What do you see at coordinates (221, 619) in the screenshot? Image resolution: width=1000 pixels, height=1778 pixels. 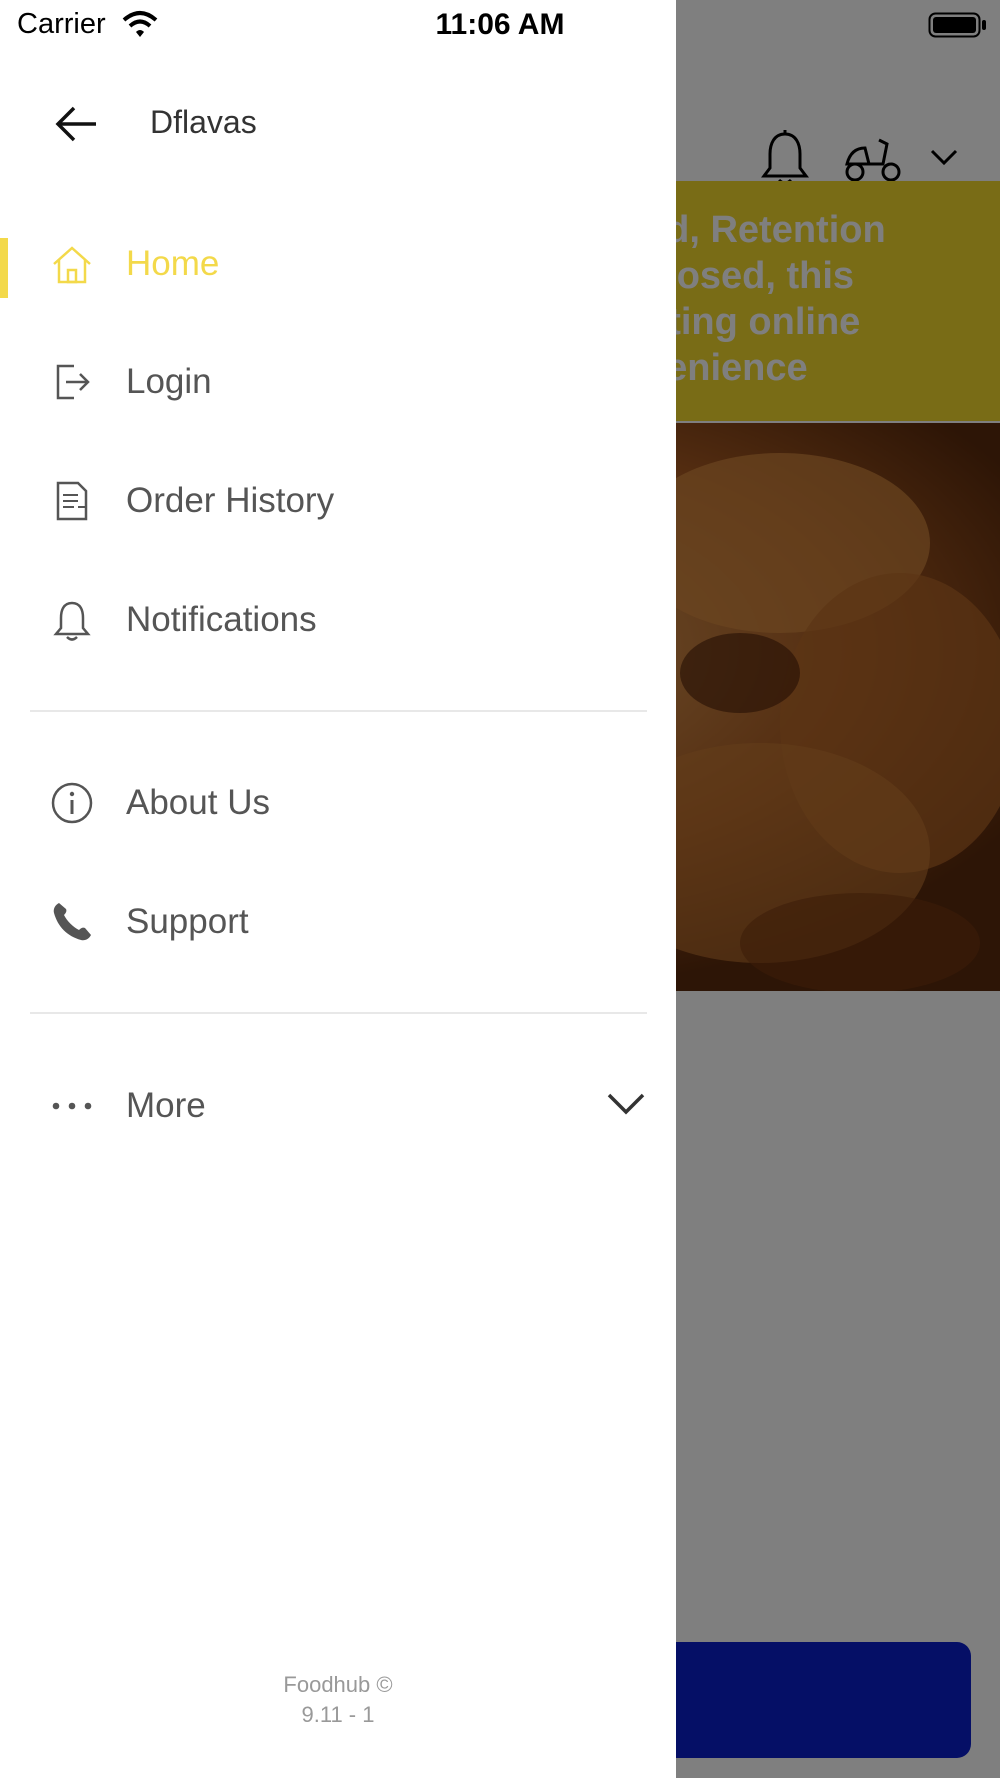 I see `menu-label-notifications: Notifications` at bounding box center [221, 619].